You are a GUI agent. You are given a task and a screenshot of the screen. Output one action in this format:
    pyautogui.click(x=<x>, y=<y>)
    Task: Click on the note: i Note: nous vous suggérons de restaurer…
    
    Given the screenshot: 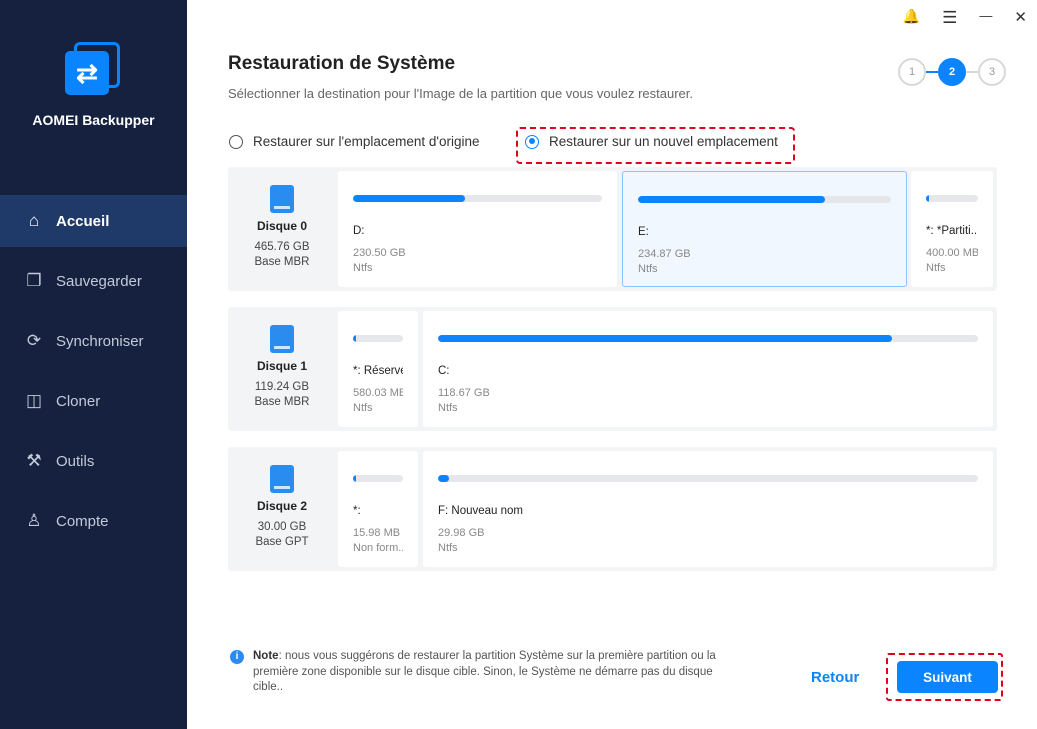 What is the action you would take?
    pyautogui.click(x=480, y=672)
    